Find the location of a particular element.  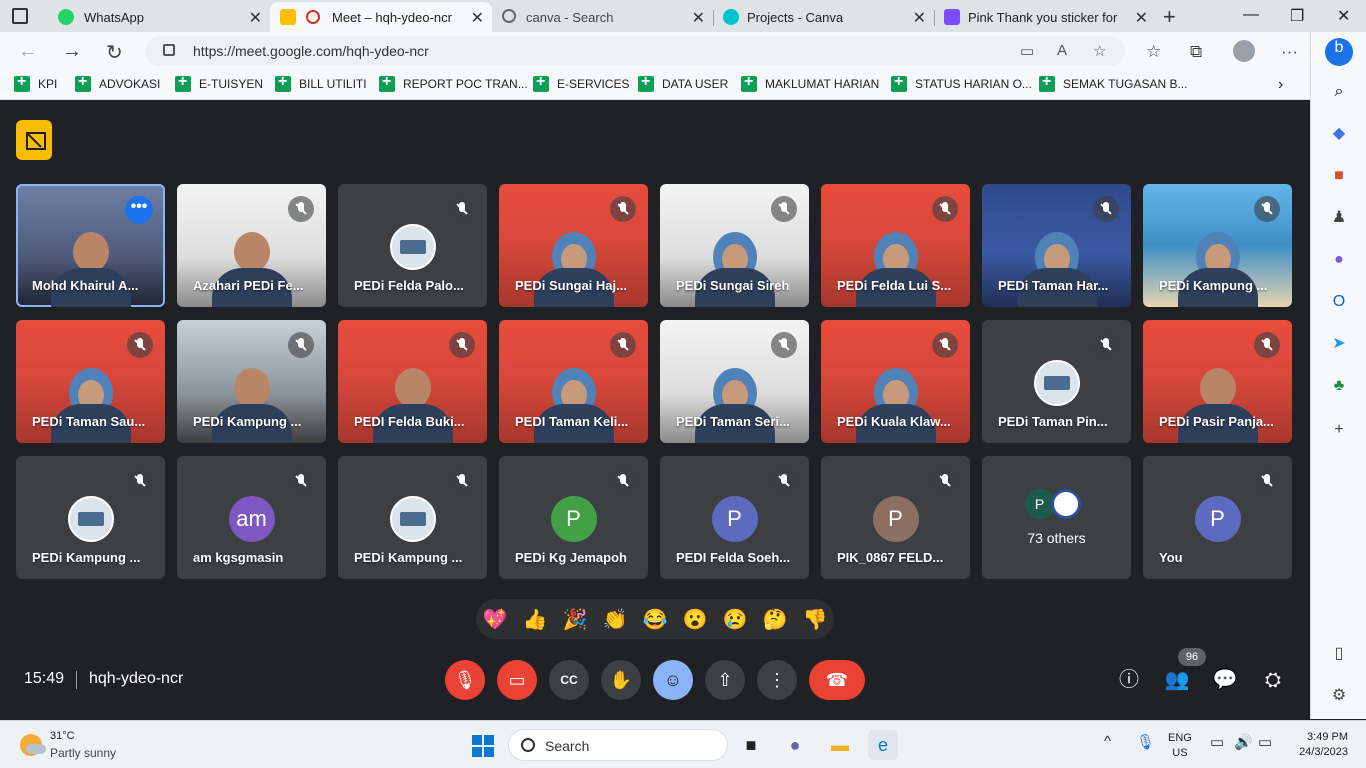

reaction-emoji: 👏 is located at coordinates (615, 620).